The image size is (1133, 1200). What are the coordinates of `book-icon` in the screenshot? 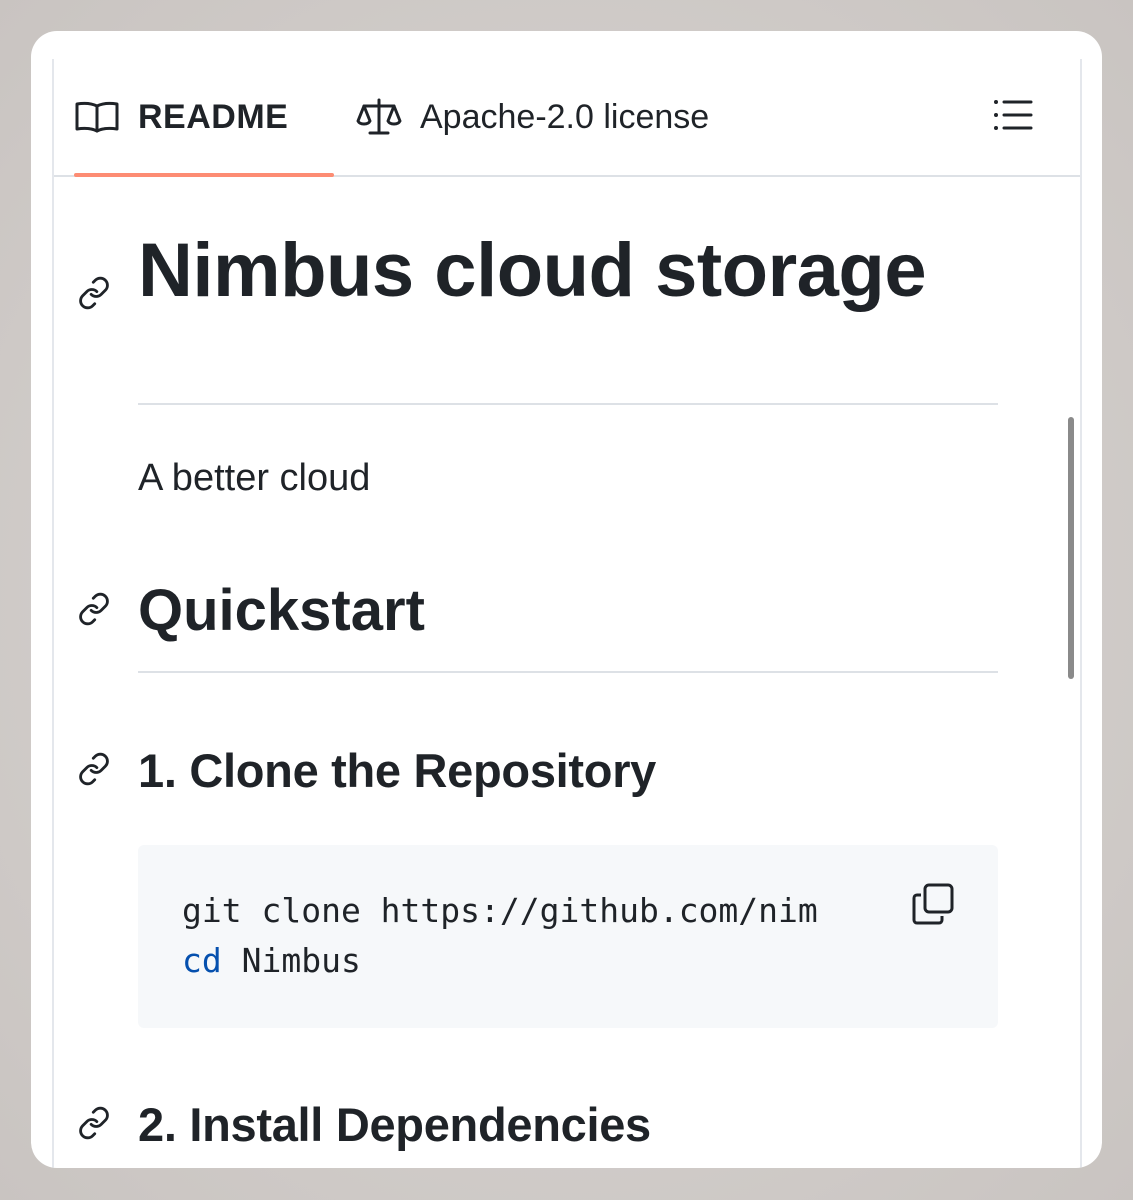 It's located at (97, 117).